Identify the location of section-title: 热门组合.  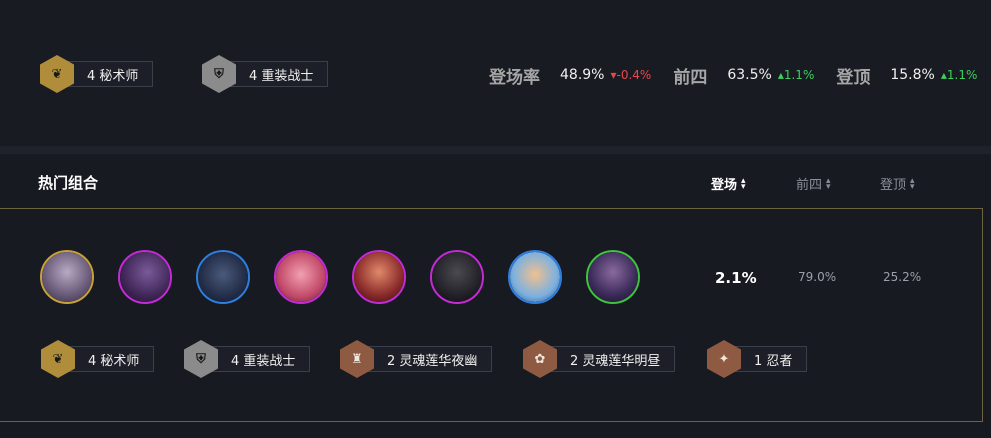
(68, 183).